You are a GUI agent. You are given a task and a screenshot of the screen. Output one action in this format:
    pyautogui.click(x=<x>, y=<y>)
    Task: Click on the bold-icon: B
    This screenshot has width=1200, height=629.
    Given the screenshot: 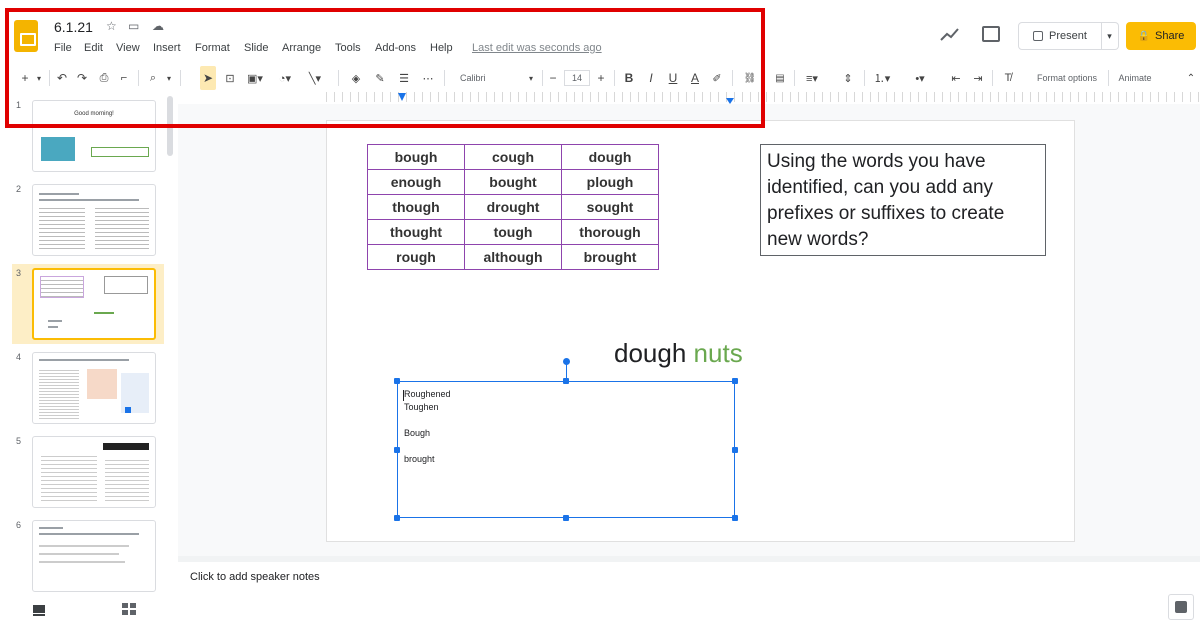 What is the action you would take?
    pyautogui.click(x=629, y=78)
    